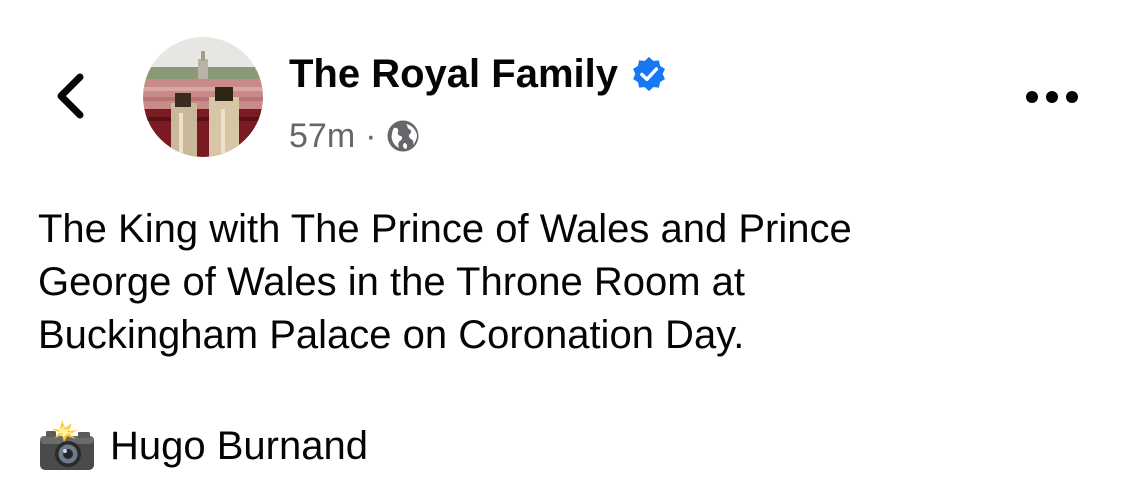  I want to click on globe-icon, so click(403, 136).